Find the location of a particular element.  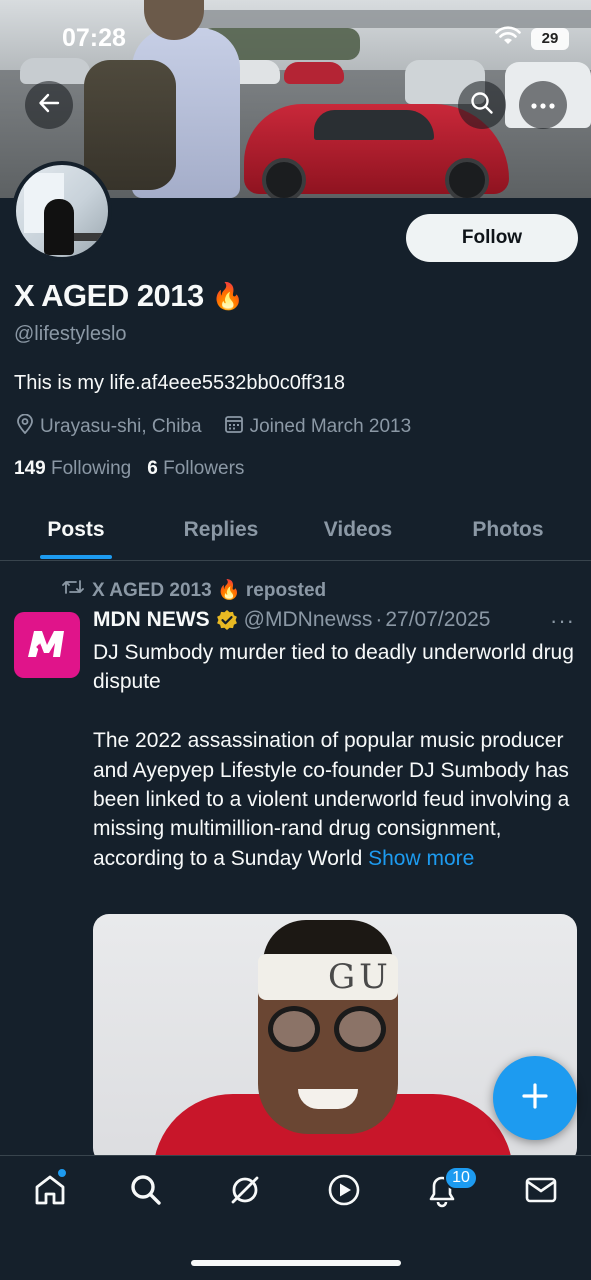

following-label: Following is located at coordinates (91, 468).